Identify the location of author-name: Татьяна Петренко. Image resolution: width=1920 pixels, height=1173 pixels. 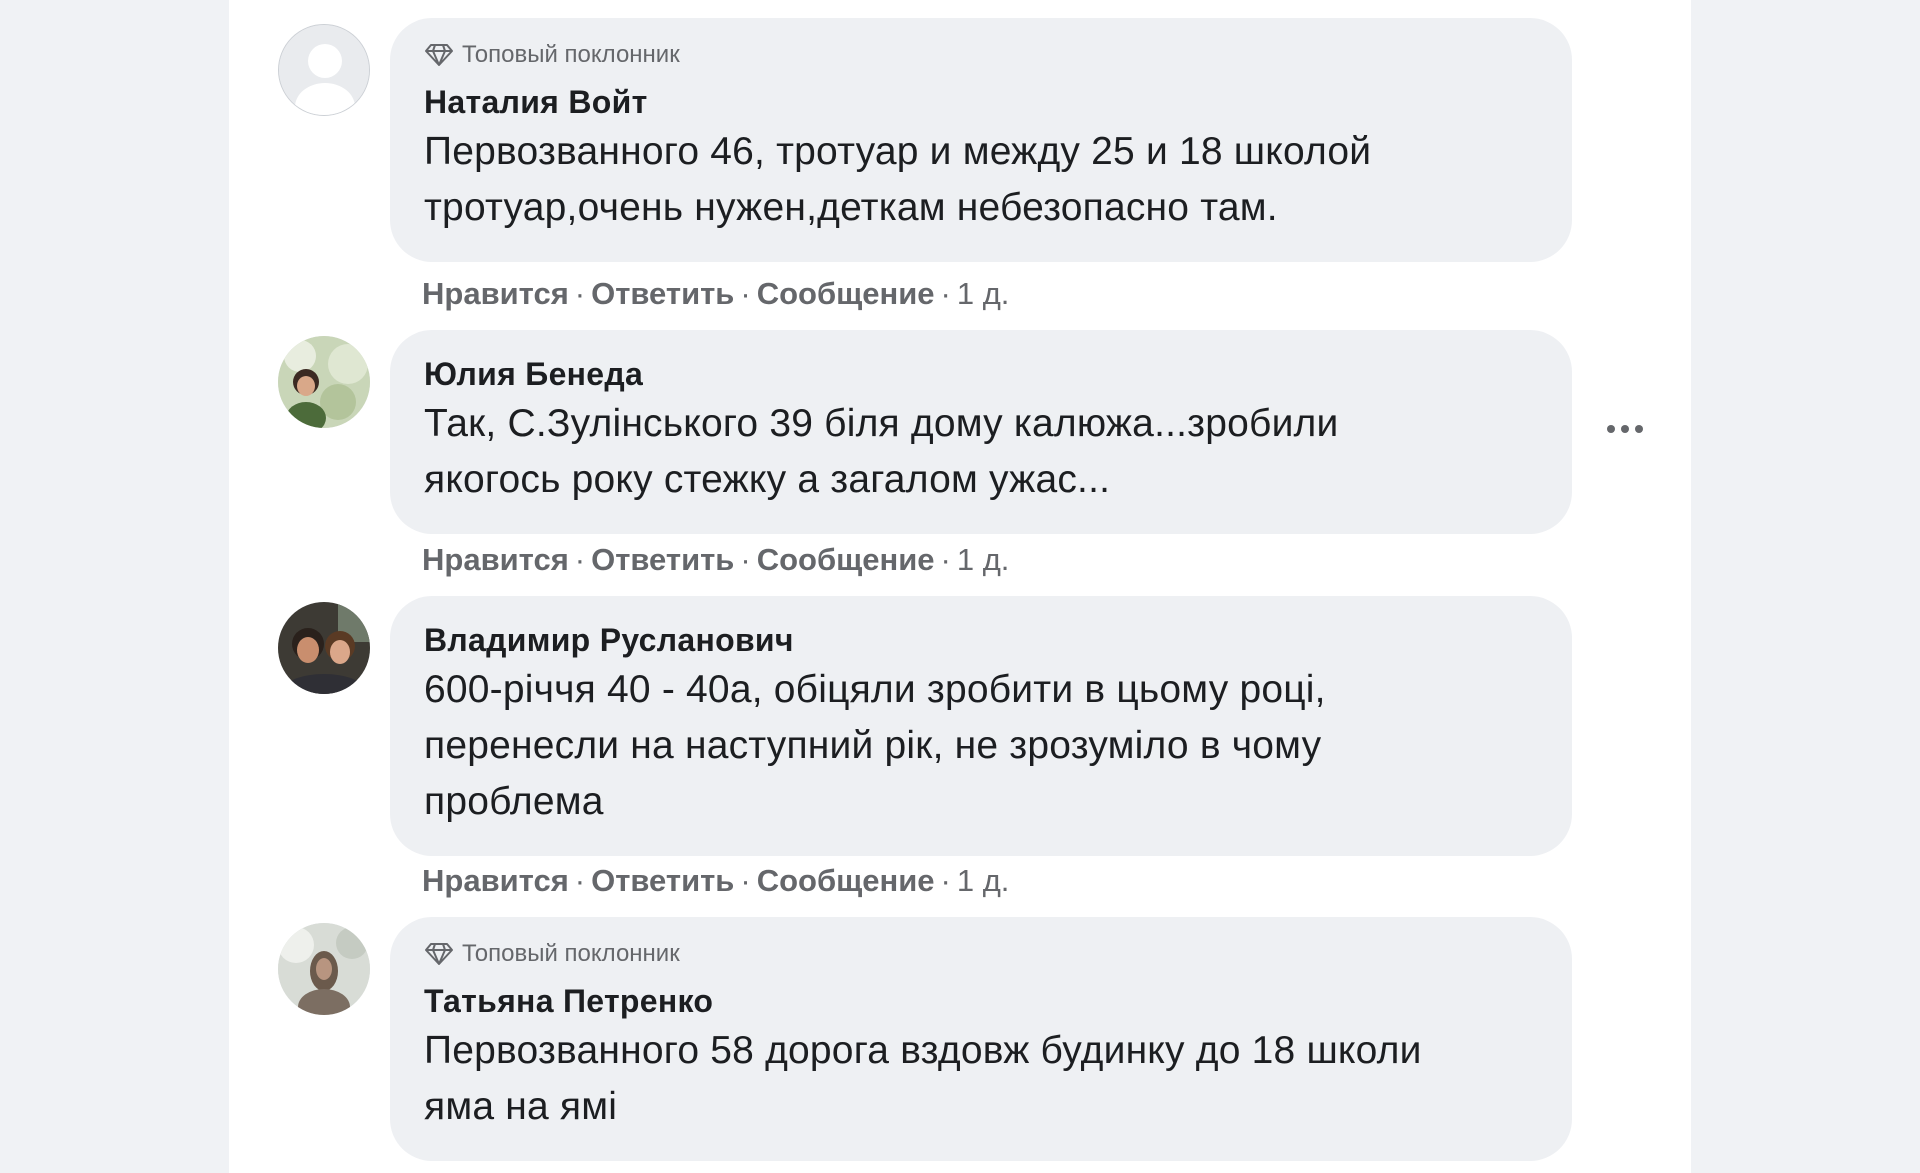
(981, 1001).